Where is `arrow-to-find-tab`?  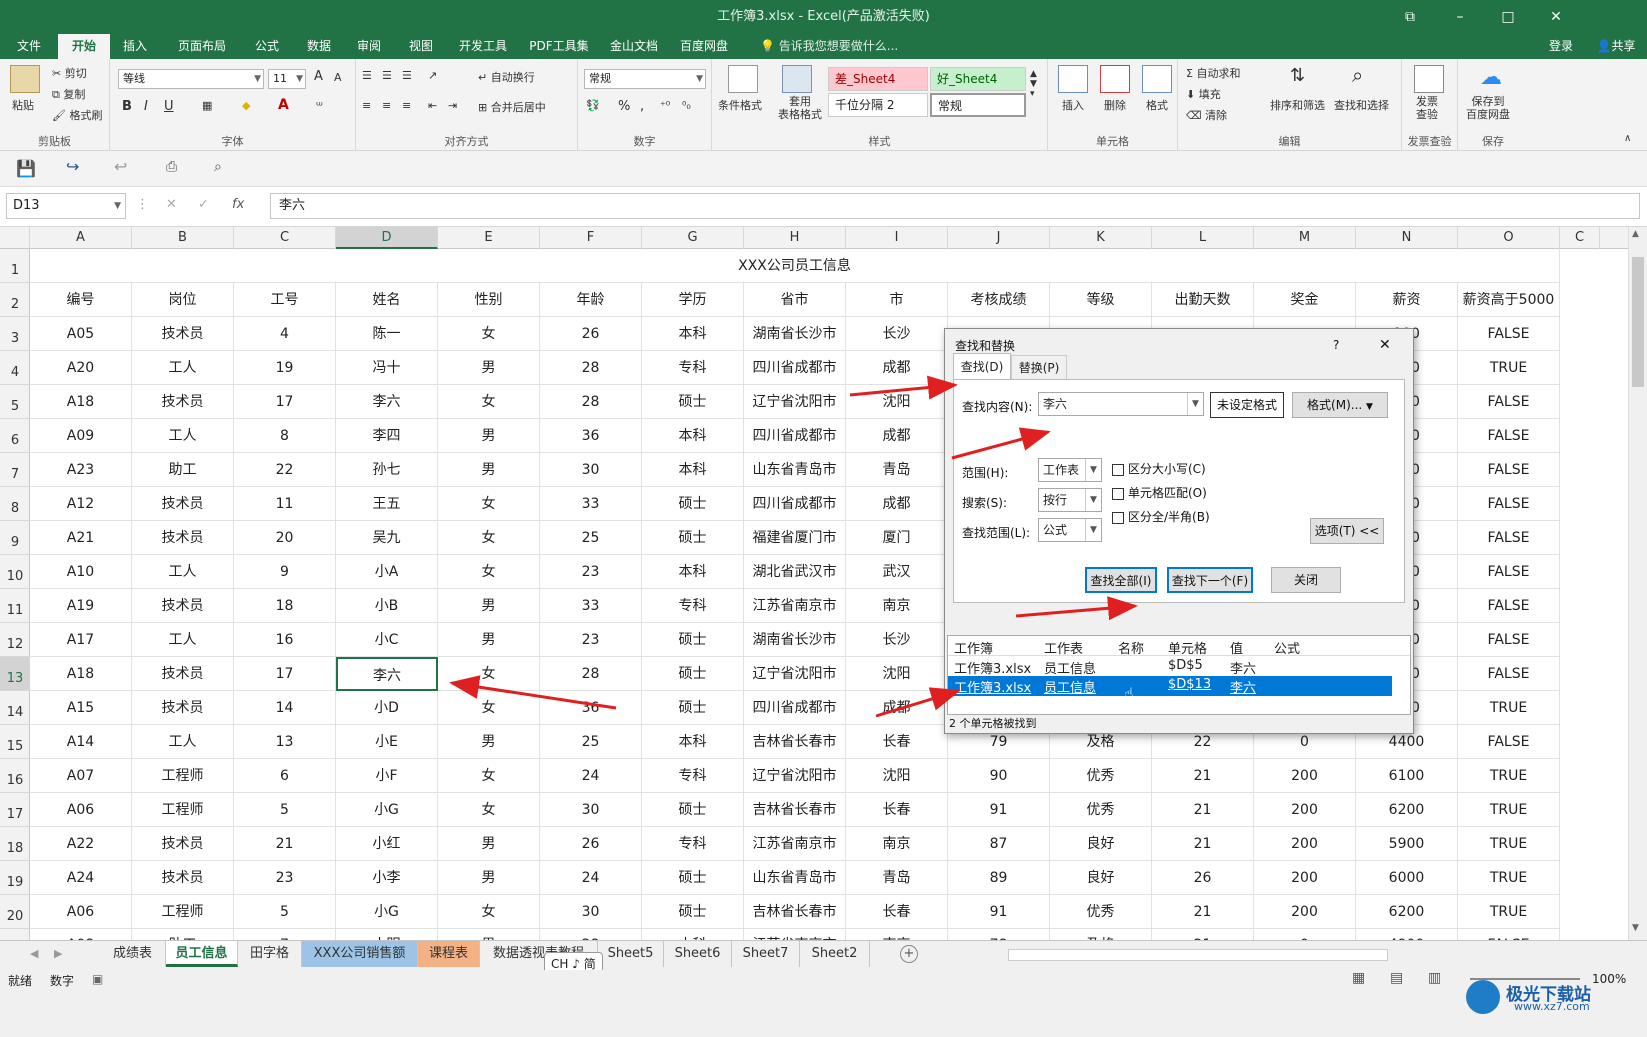
arrow-to-find-tab is located at coordinates (903, 387).